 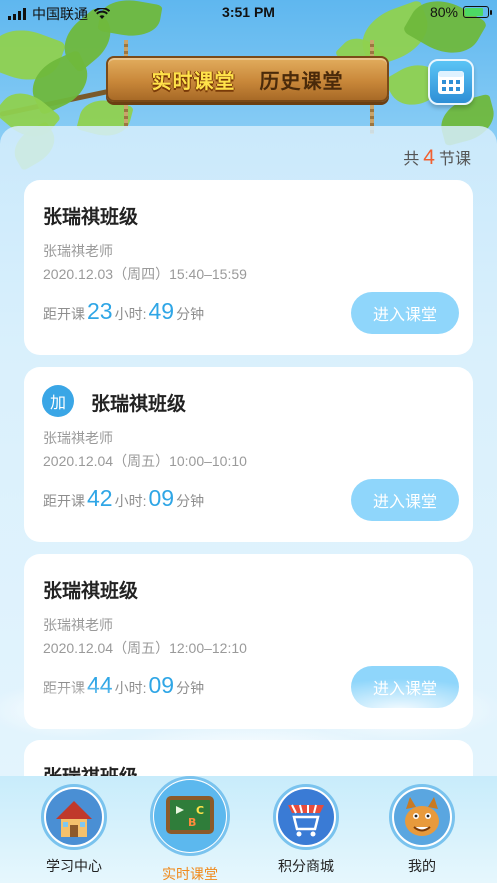 What do you see at coordinates (437, 157) in the screenshot?
I see `class-count-summary: 共 4 节课` at bounding box center [437, 157].